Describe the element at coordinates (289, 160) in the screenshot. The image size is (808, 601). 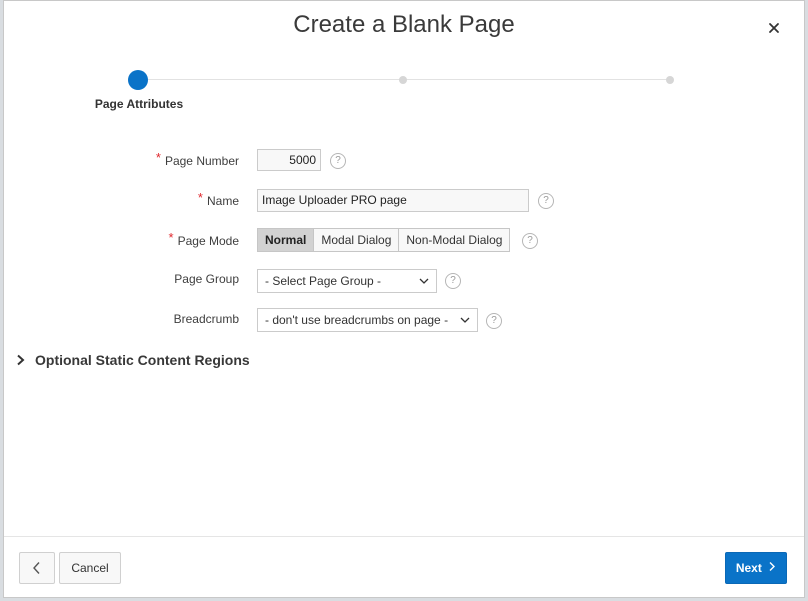
I see `page-number-input: 5000` at that location.